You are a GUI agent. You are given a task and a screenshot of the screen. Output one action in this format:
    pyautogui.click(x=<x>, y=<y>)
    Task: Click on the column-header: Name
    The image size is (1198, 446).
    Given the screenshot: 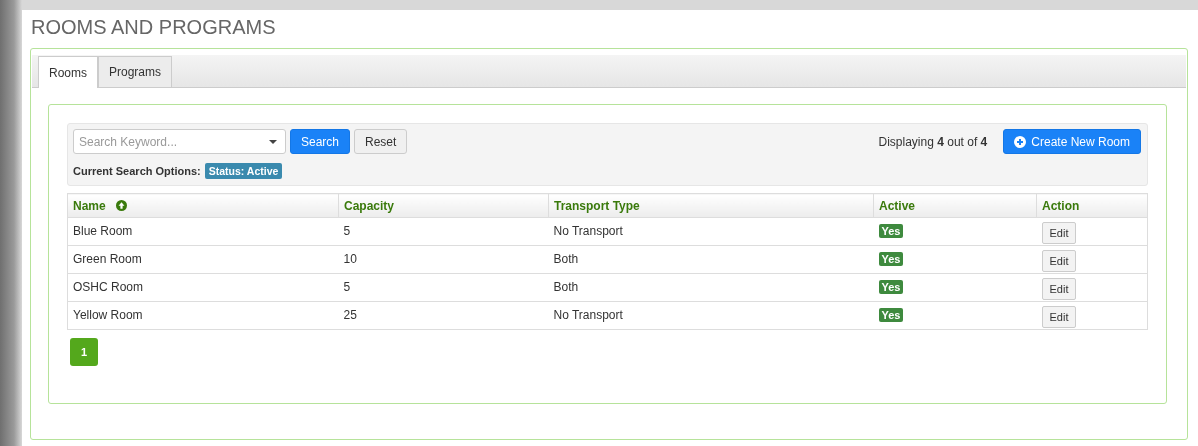 What is the action you would take?
    pyautogui.click(x=203, y=205)
    